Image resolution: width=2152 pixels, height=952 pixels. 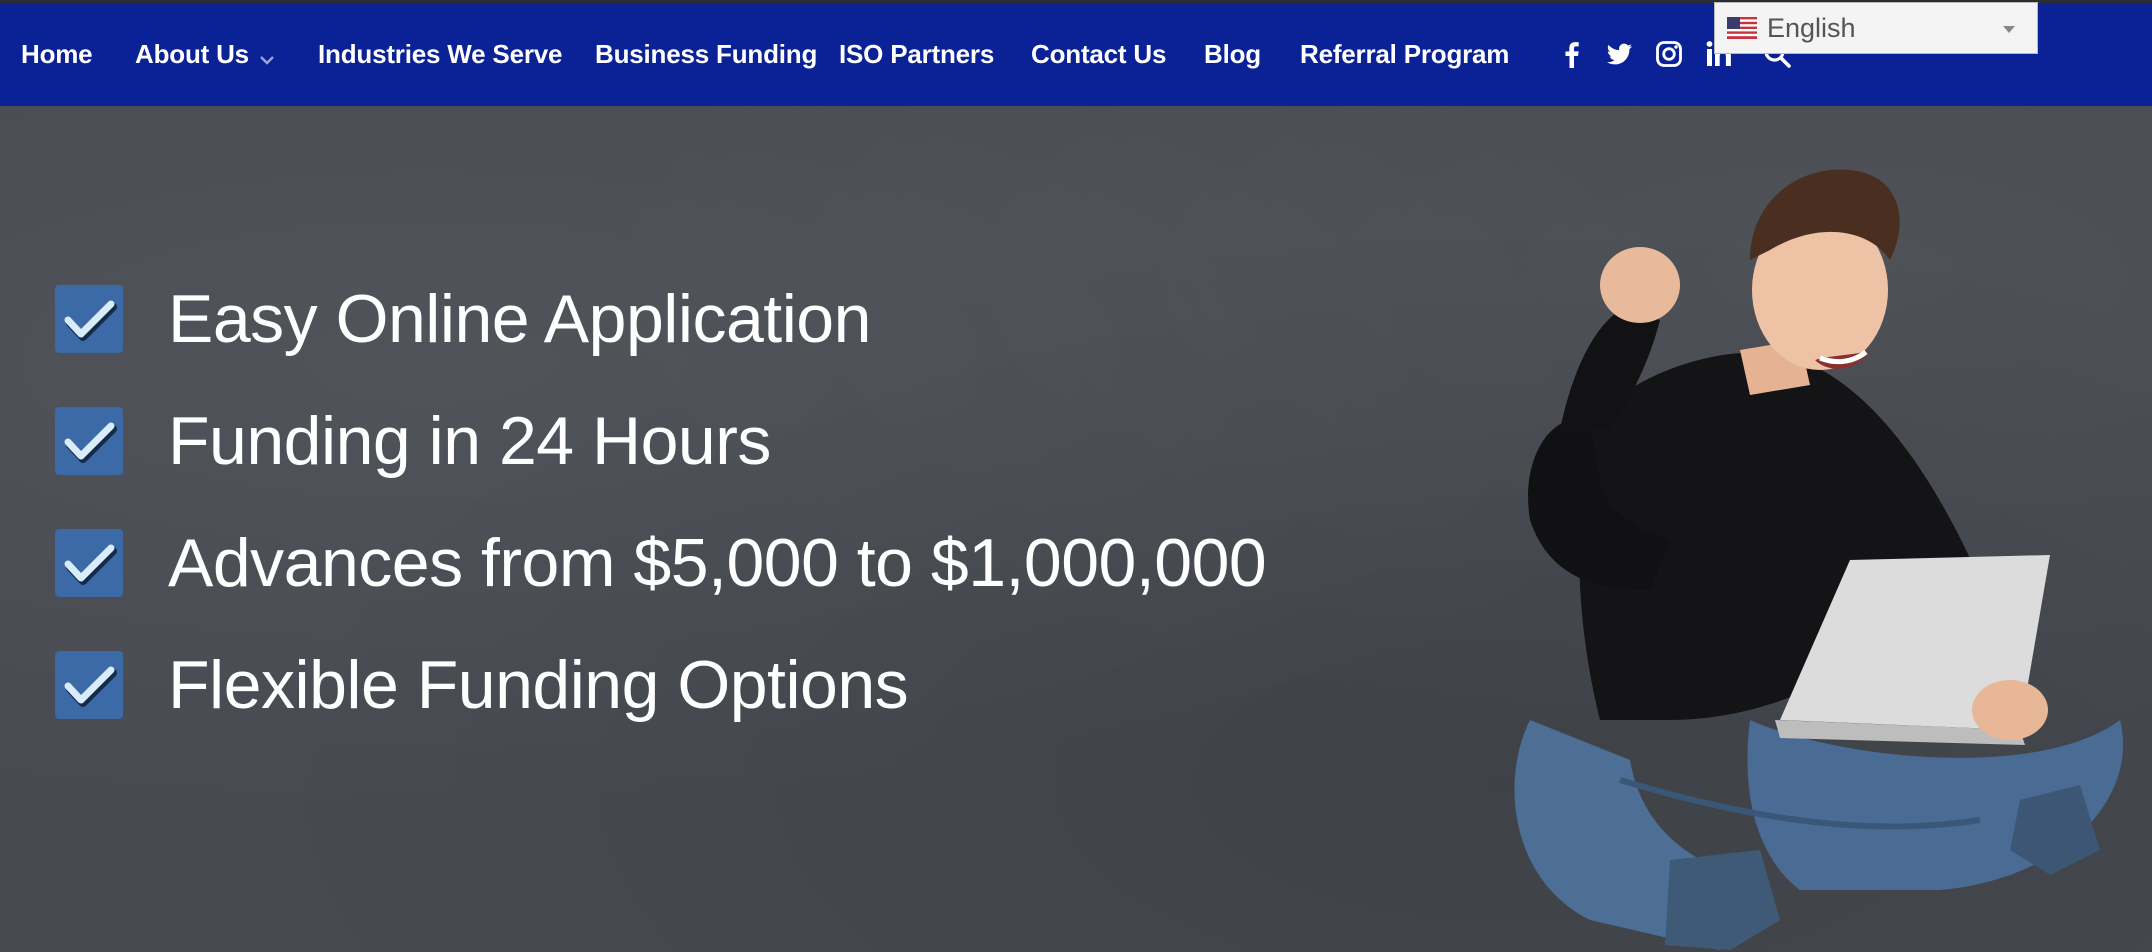 What do you see at coordinates (519, 319) in the screenshot?
I see `feature-text: Easy Online Application` at bounding box center [519, 319].